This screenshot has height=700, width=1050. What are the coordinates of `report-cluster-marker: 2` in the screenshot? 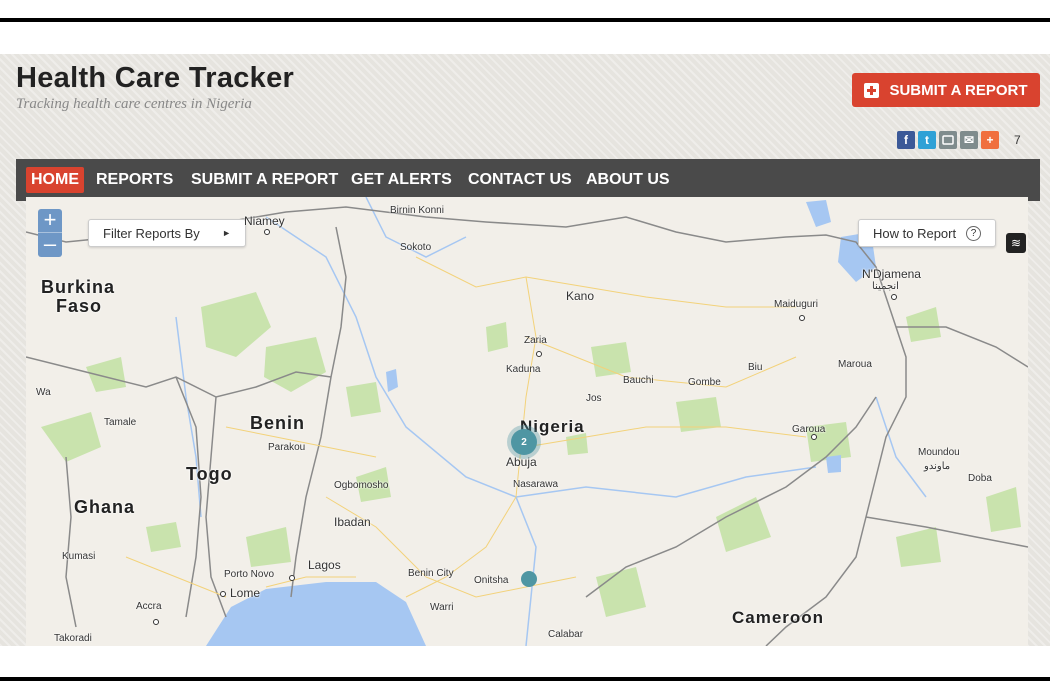 It's located at (524, 442).